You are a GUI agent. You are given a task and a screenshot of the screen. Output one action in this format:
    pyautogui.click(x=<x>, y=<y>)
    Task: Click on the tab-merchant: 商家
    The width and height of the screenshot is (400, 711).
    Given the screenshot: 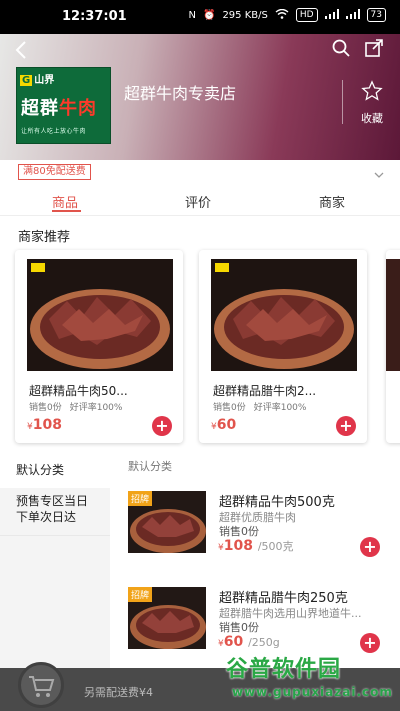 What is the action you would take?
    pyautogui.click(x=332, y=201)
    